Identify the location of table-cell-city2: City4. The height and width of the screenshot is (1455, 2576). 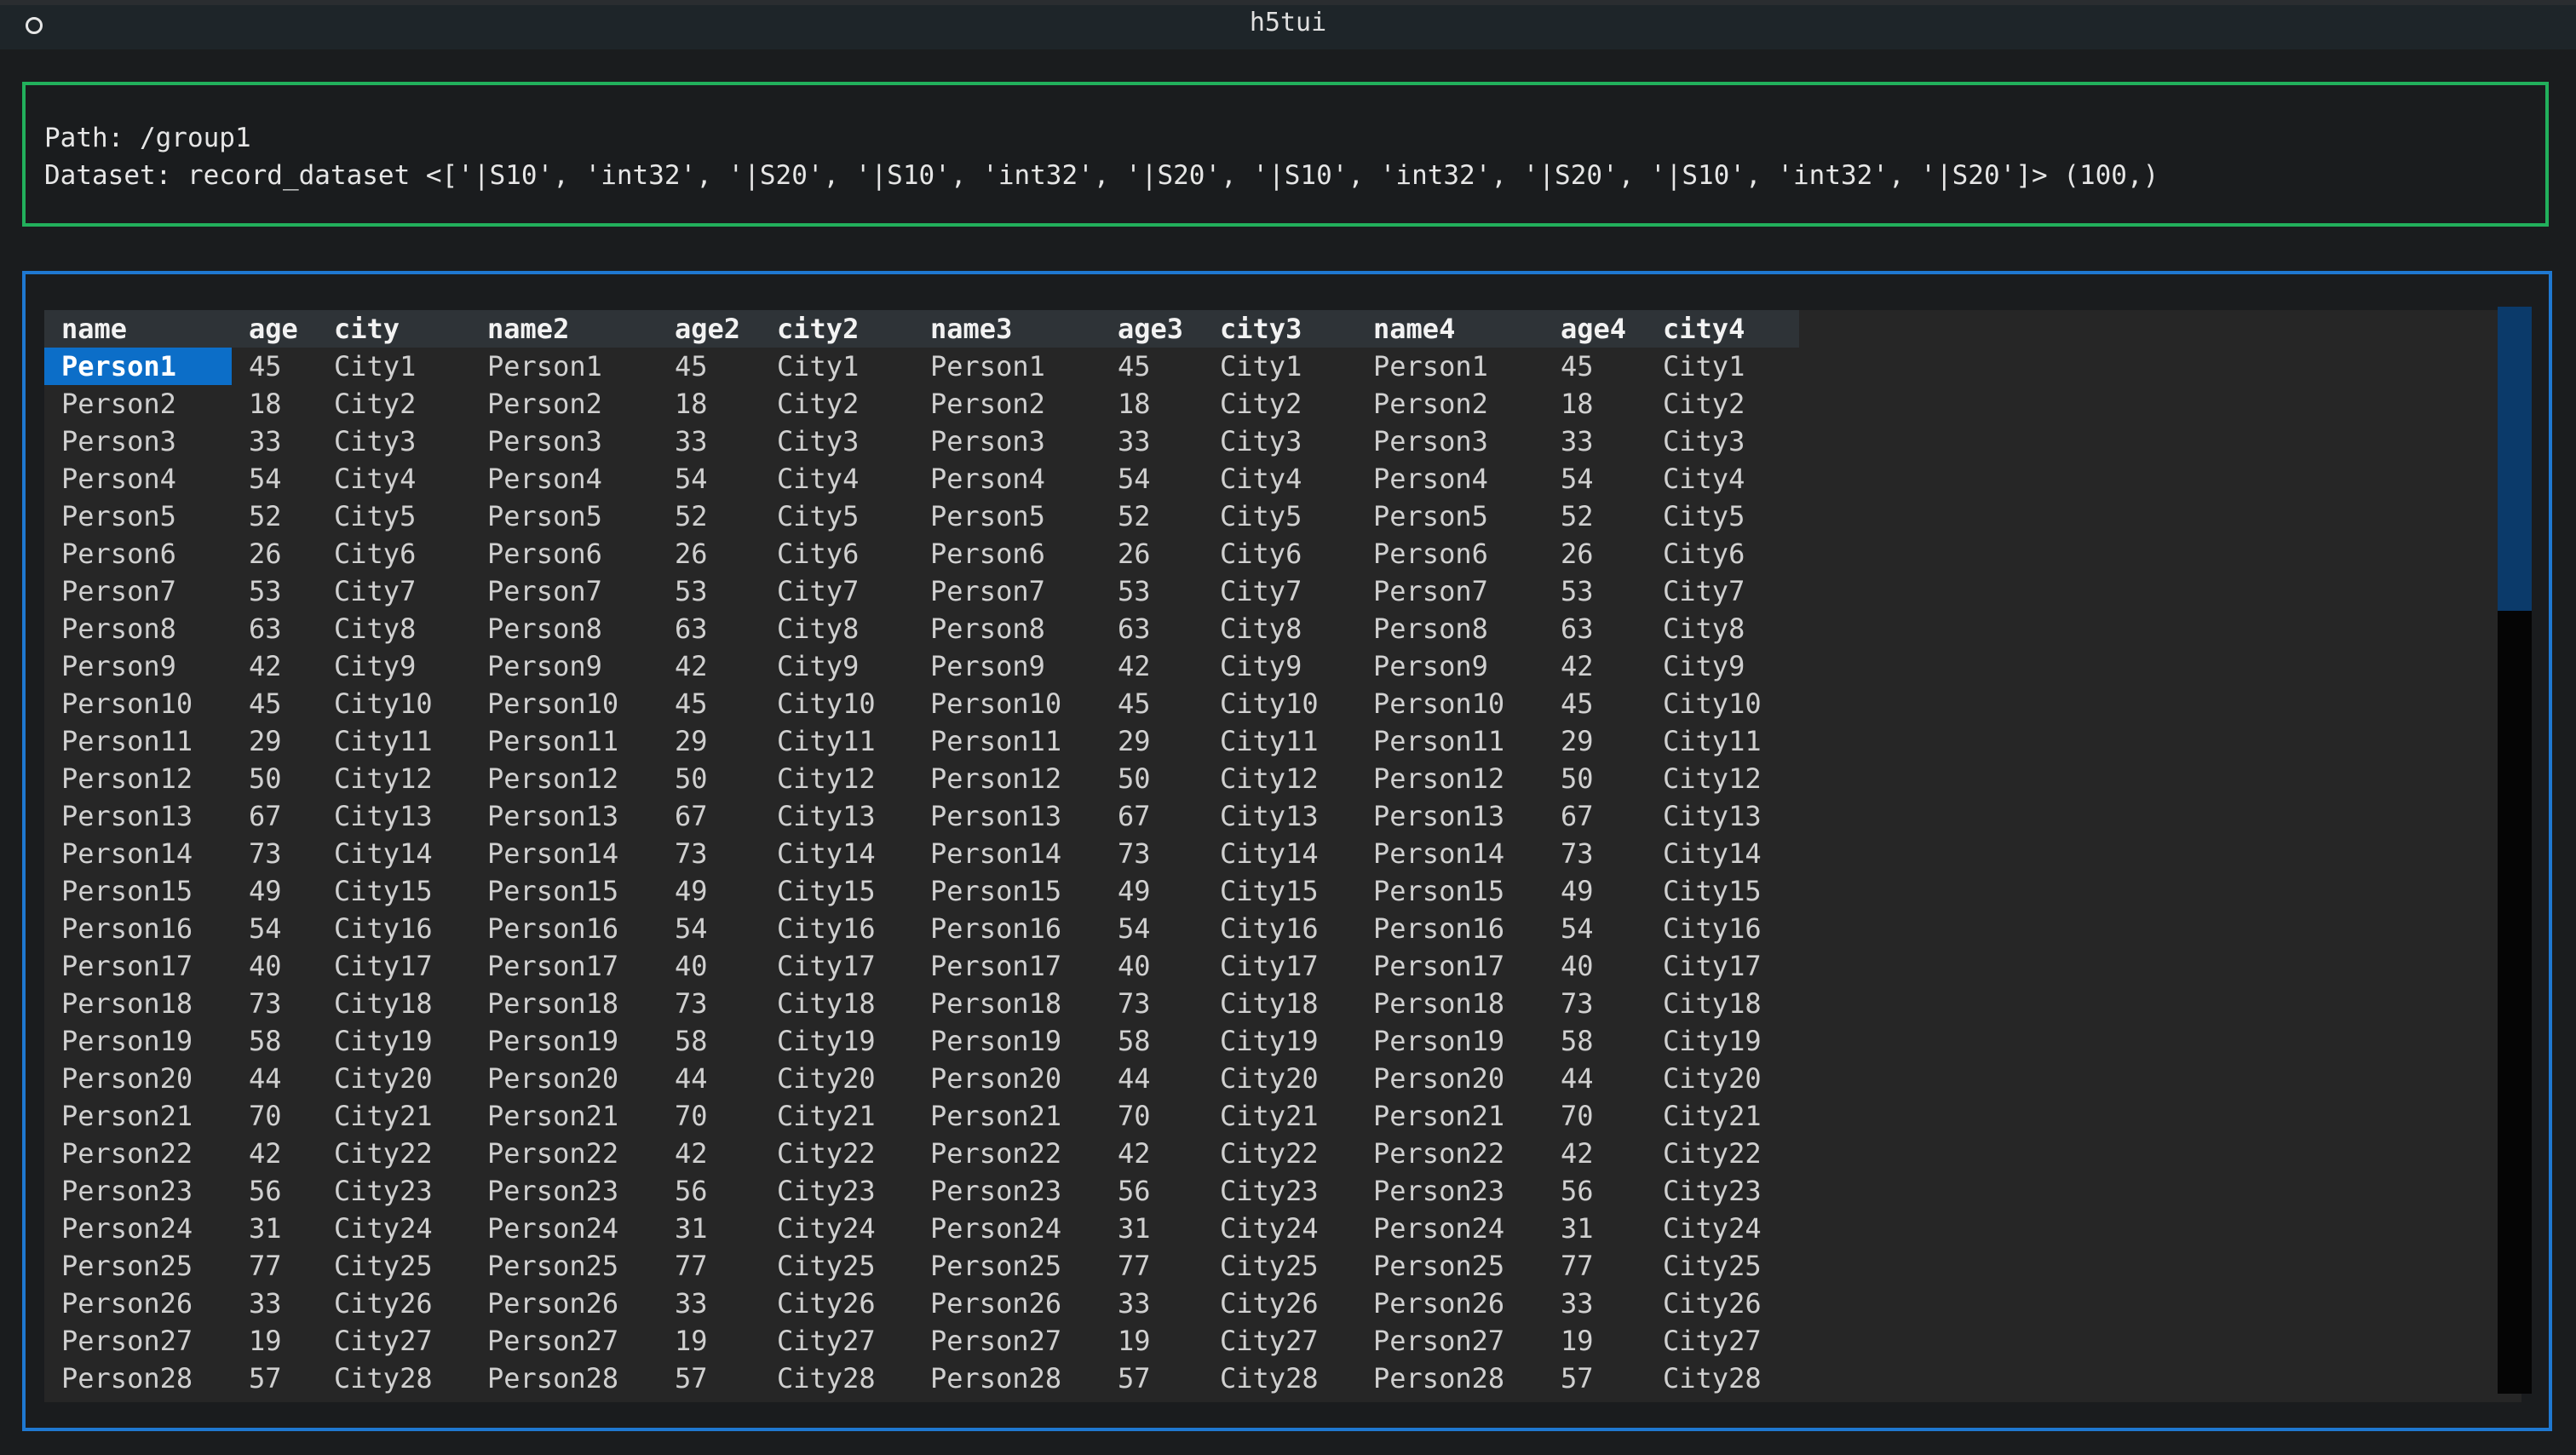
(818, 479).